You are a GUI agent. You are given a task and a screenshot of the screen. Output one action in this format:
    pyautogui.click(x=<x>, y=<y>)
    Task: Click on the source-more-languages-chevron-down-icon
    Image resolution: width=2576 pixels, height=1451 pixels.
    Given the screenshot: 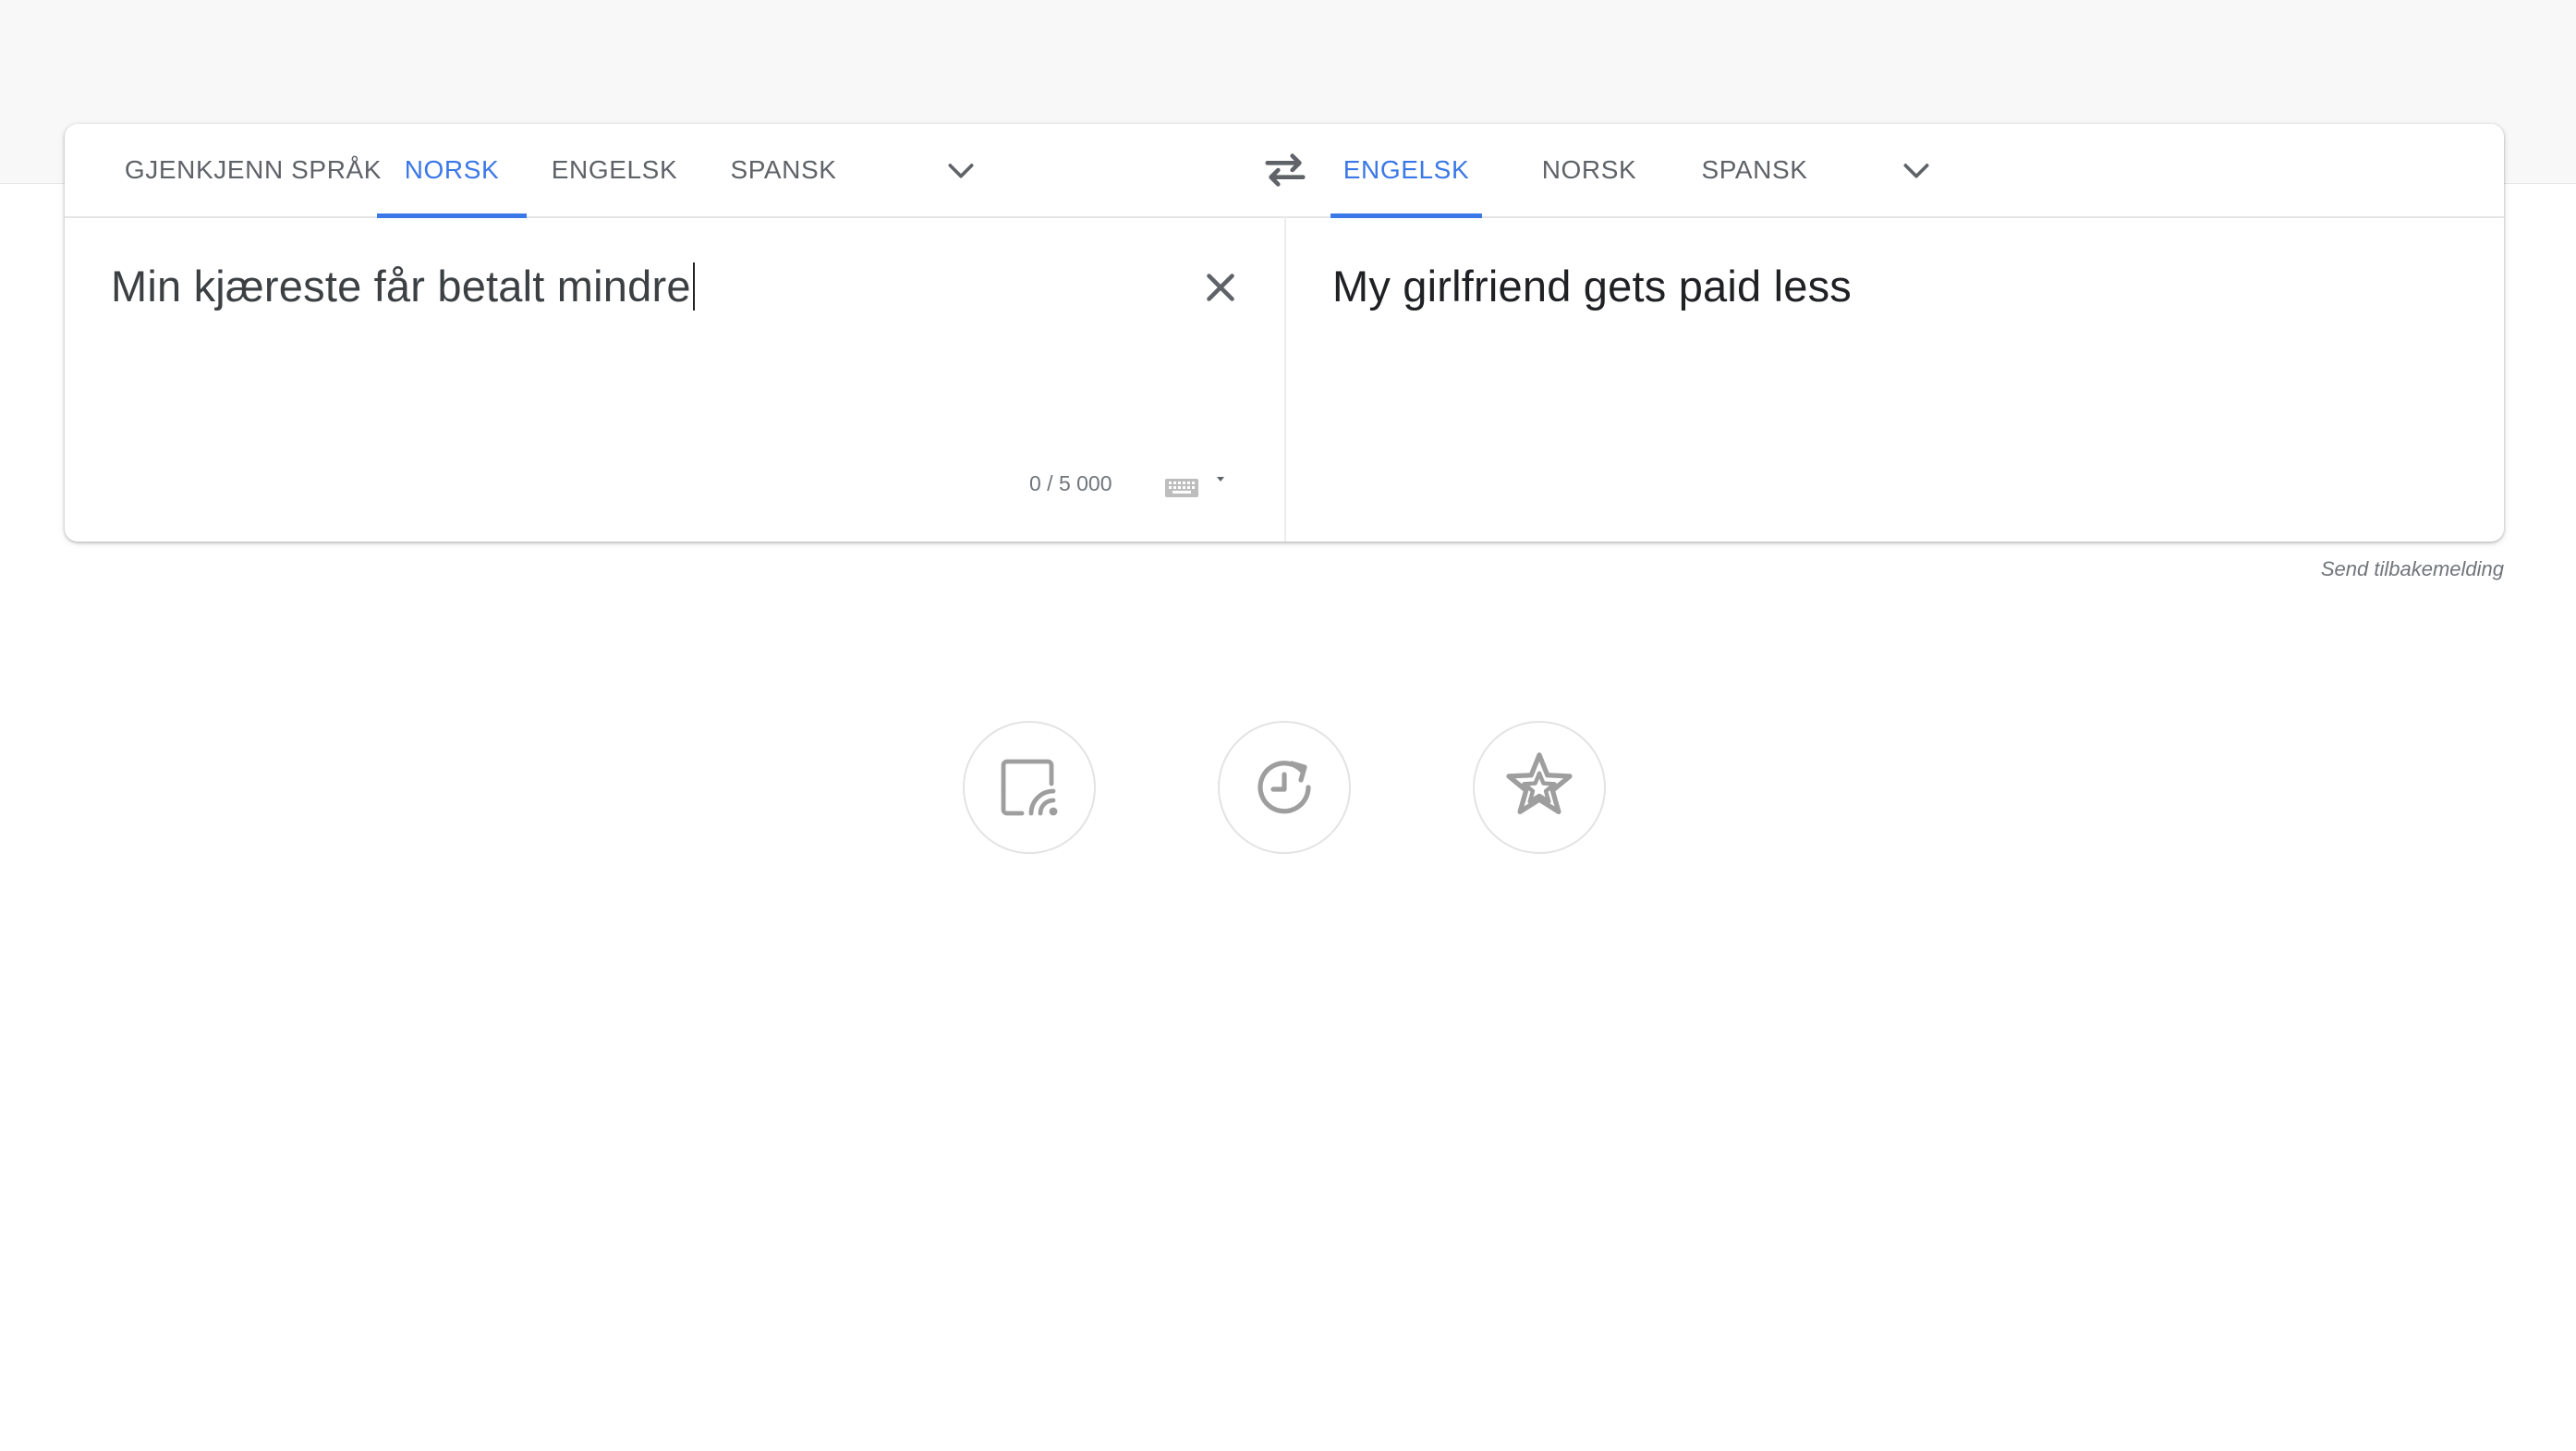 What is the action you would take?
    pyautogui.click(x=960, y=170)
    